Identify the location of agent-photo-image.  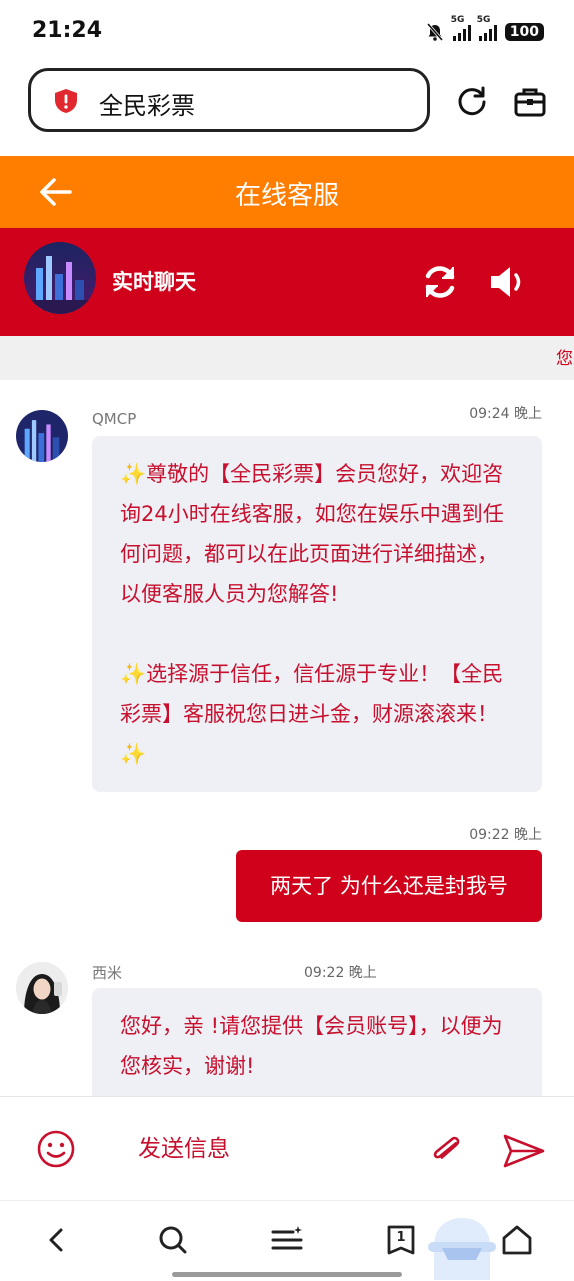
(42, 988).